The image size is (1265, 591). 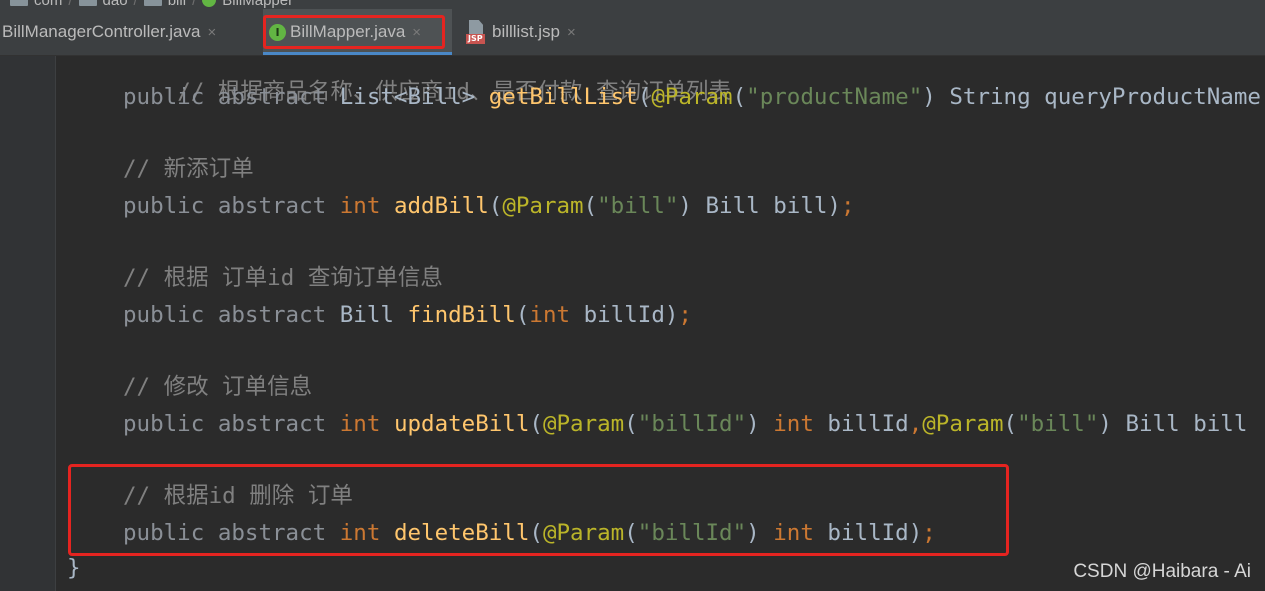 I want to click on method-name: updateBill, so click(x=461, y=424).